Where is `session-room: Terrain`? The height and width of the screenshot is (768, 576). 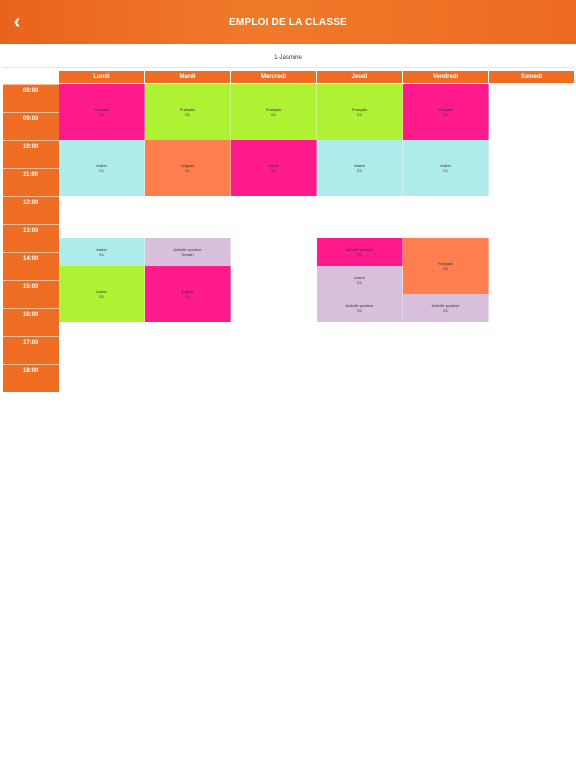
session-room: Terrain is located at coordinates (187, 254).